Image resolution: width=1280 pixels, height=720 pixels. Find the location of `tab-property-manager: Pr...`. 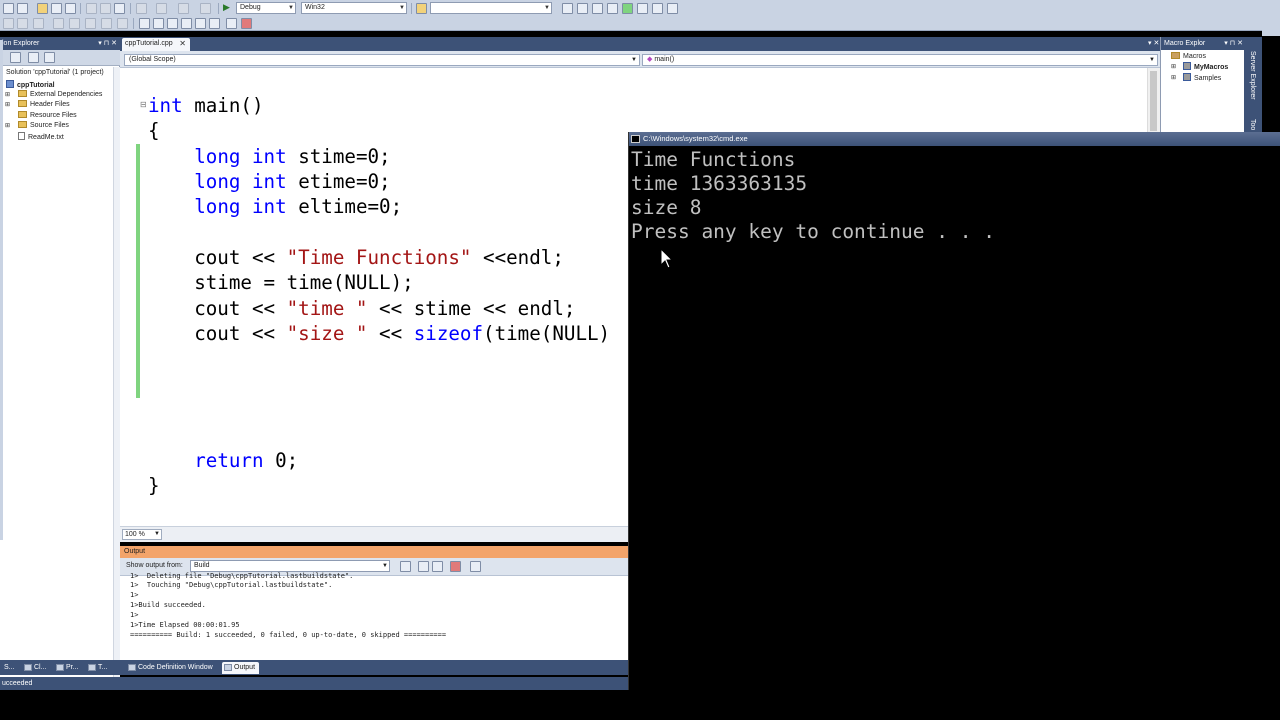

tab-property-manager: Pr... is located at coordinates (68, 668).